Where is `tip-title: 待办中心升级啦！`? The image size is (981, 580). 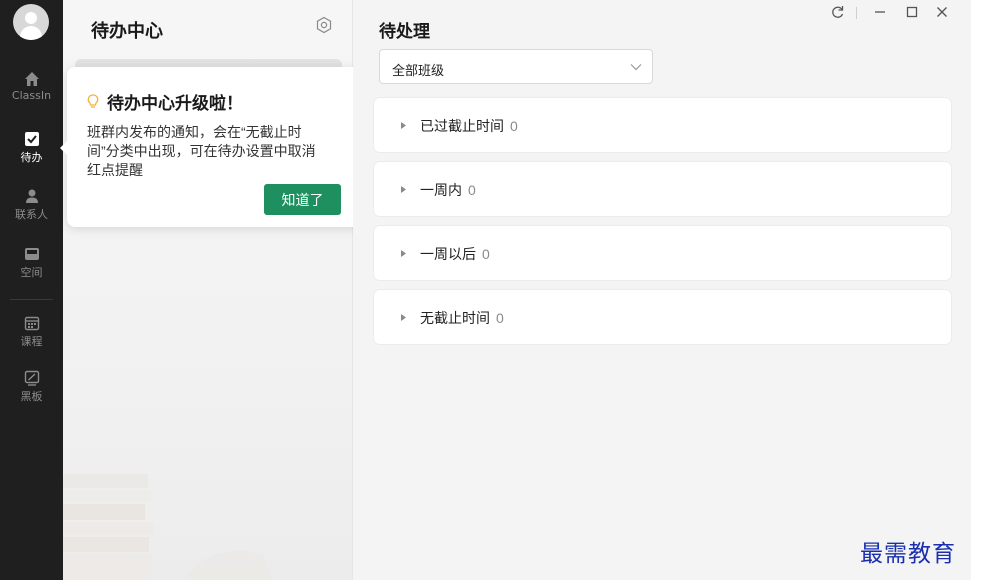
tip-title: 待办中心升级啦！ is located at coordinates (165, 101).